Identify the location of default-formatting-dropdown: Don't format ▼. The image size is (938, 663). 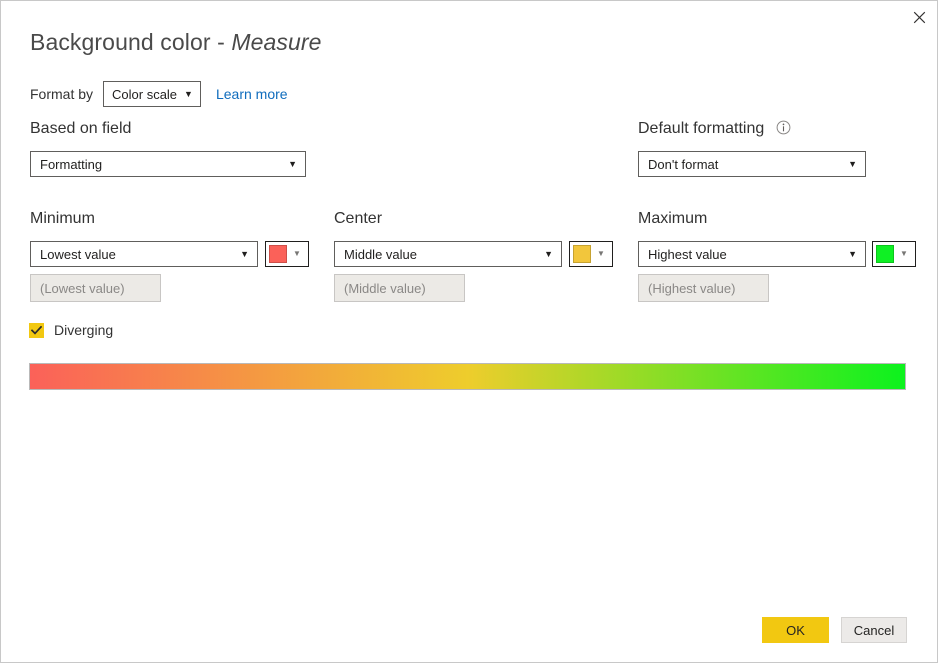
(752, 164).